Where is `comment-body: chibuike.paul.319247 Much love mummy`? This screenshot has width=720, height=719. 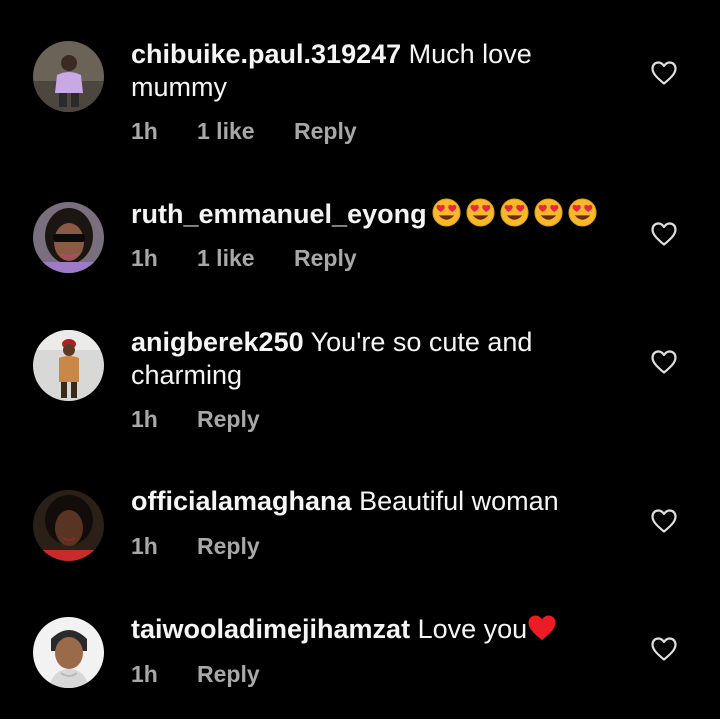
comment-body: chibuike.paul.319247 Much love mummy is located at coordinates (371, 71).